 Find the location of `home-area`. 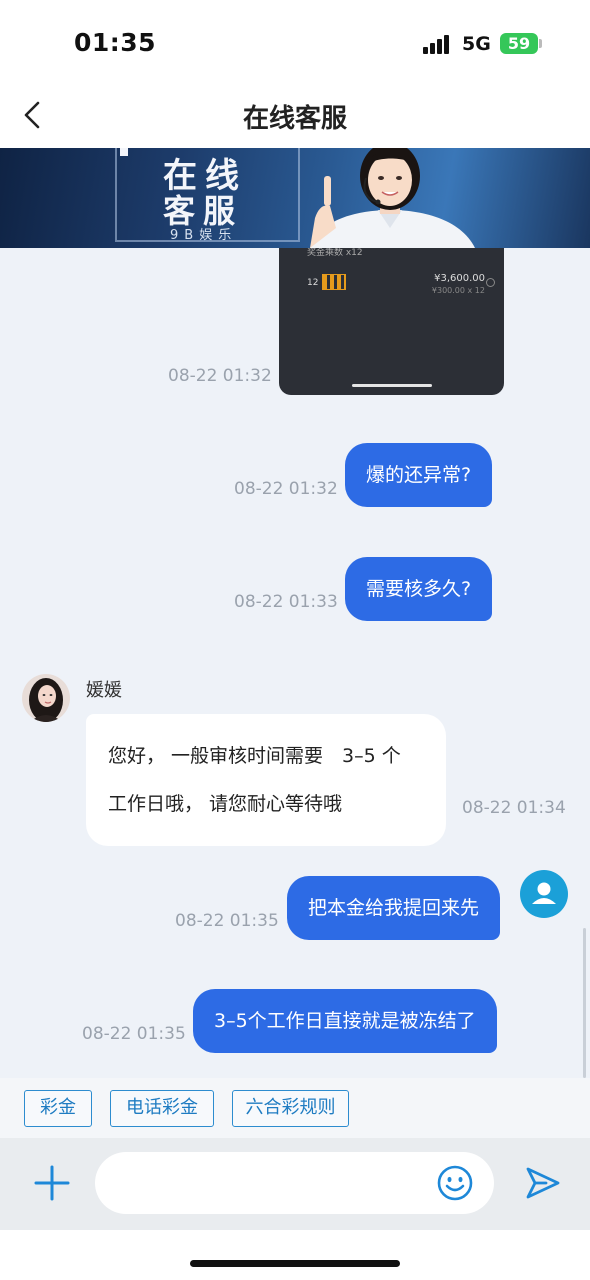

home-area is located at coordinates (295, 1255).